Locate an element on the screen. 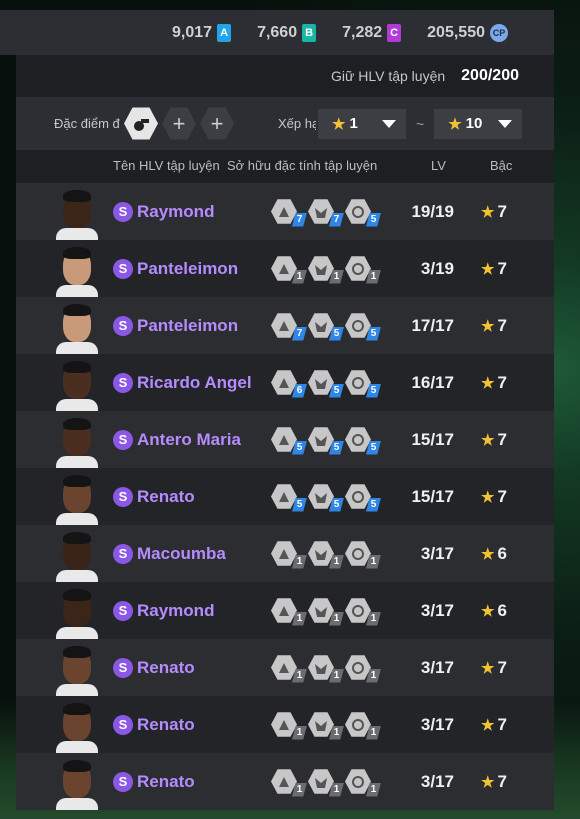 This screenshot has width=580, height=819. coach-row: S Panteleimon 7 5 5 17/17 ★ 7 is located at coordinates (285, 325).